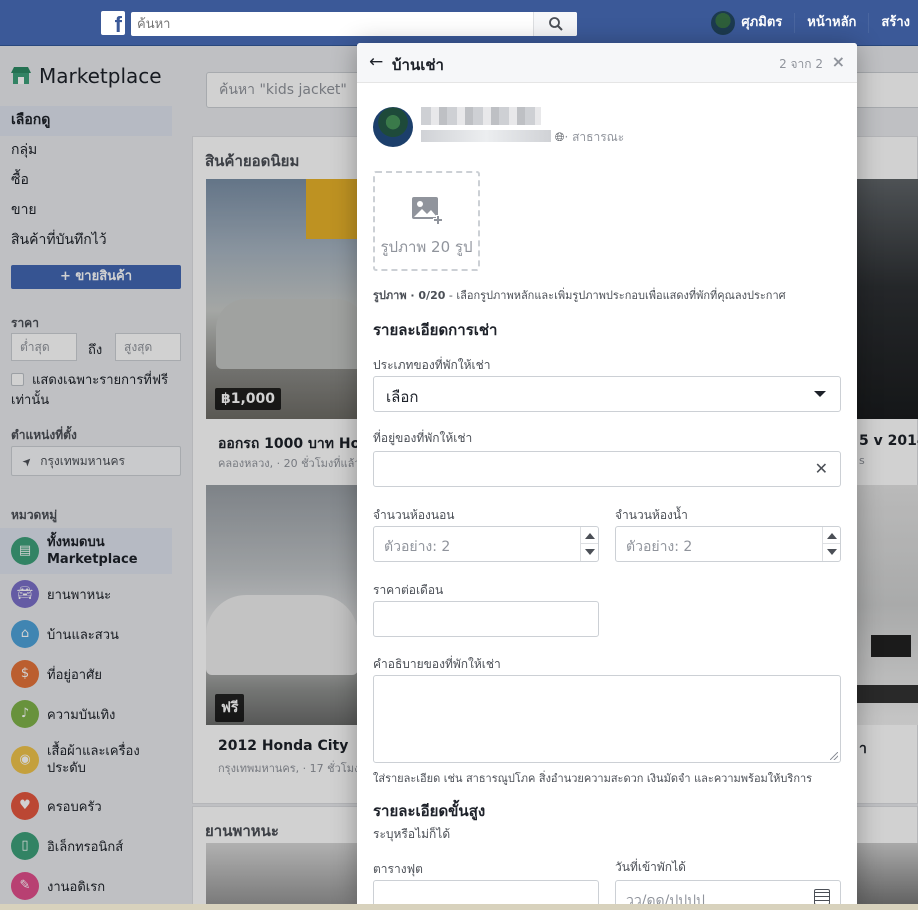  I want to click on search-icon, so click(556, 24).